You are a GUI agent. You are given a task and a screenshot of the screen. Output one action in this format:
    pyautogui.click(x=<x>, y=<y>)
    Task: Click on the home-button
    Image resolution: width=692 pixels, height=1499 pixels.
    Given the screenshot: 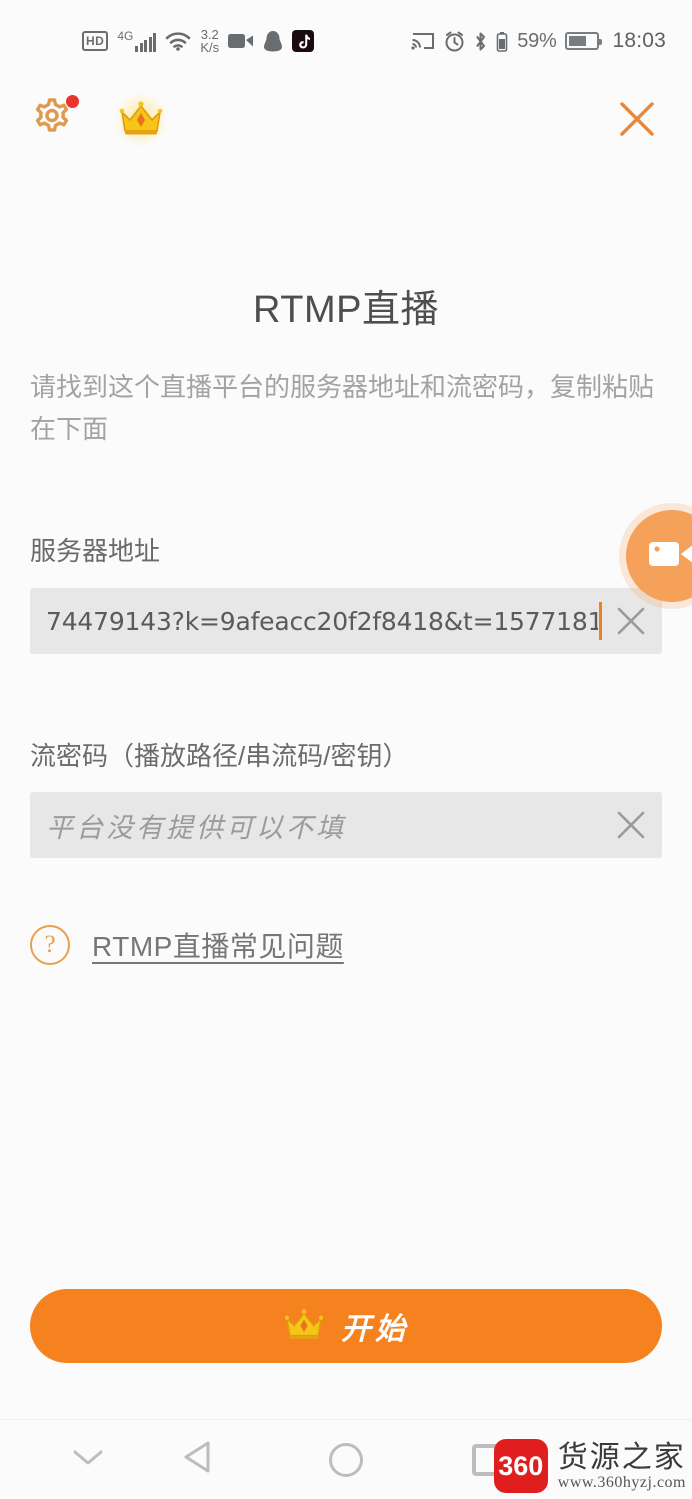 What is the action you would take?
    pyautogui.click(x=346, y=1459)
    